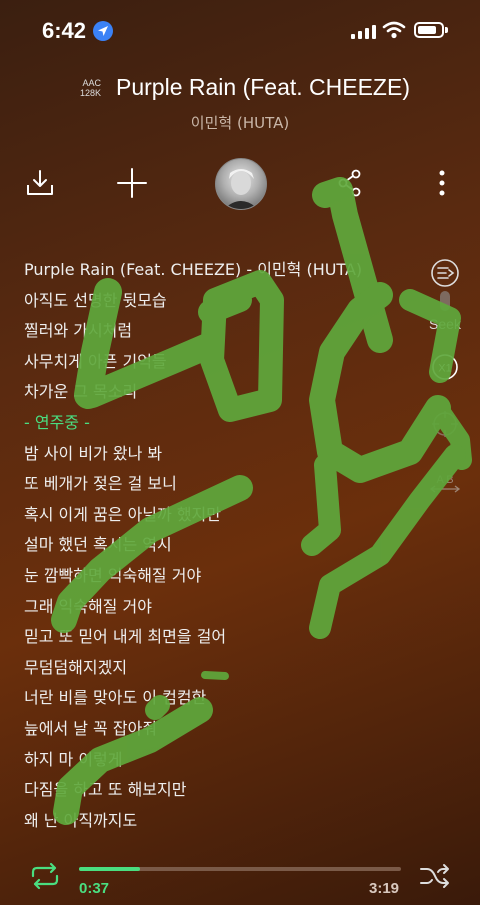 The width and height of the screenshot is (480, 905). I want to click on ab-label: A B, so click(444, 480).